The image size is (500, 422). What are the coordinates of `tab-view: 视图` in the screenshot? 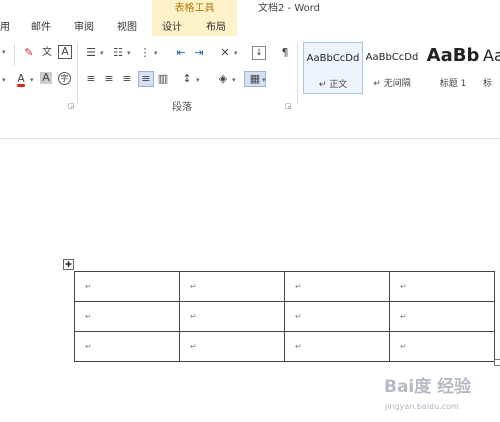 It's located at (127, 25).